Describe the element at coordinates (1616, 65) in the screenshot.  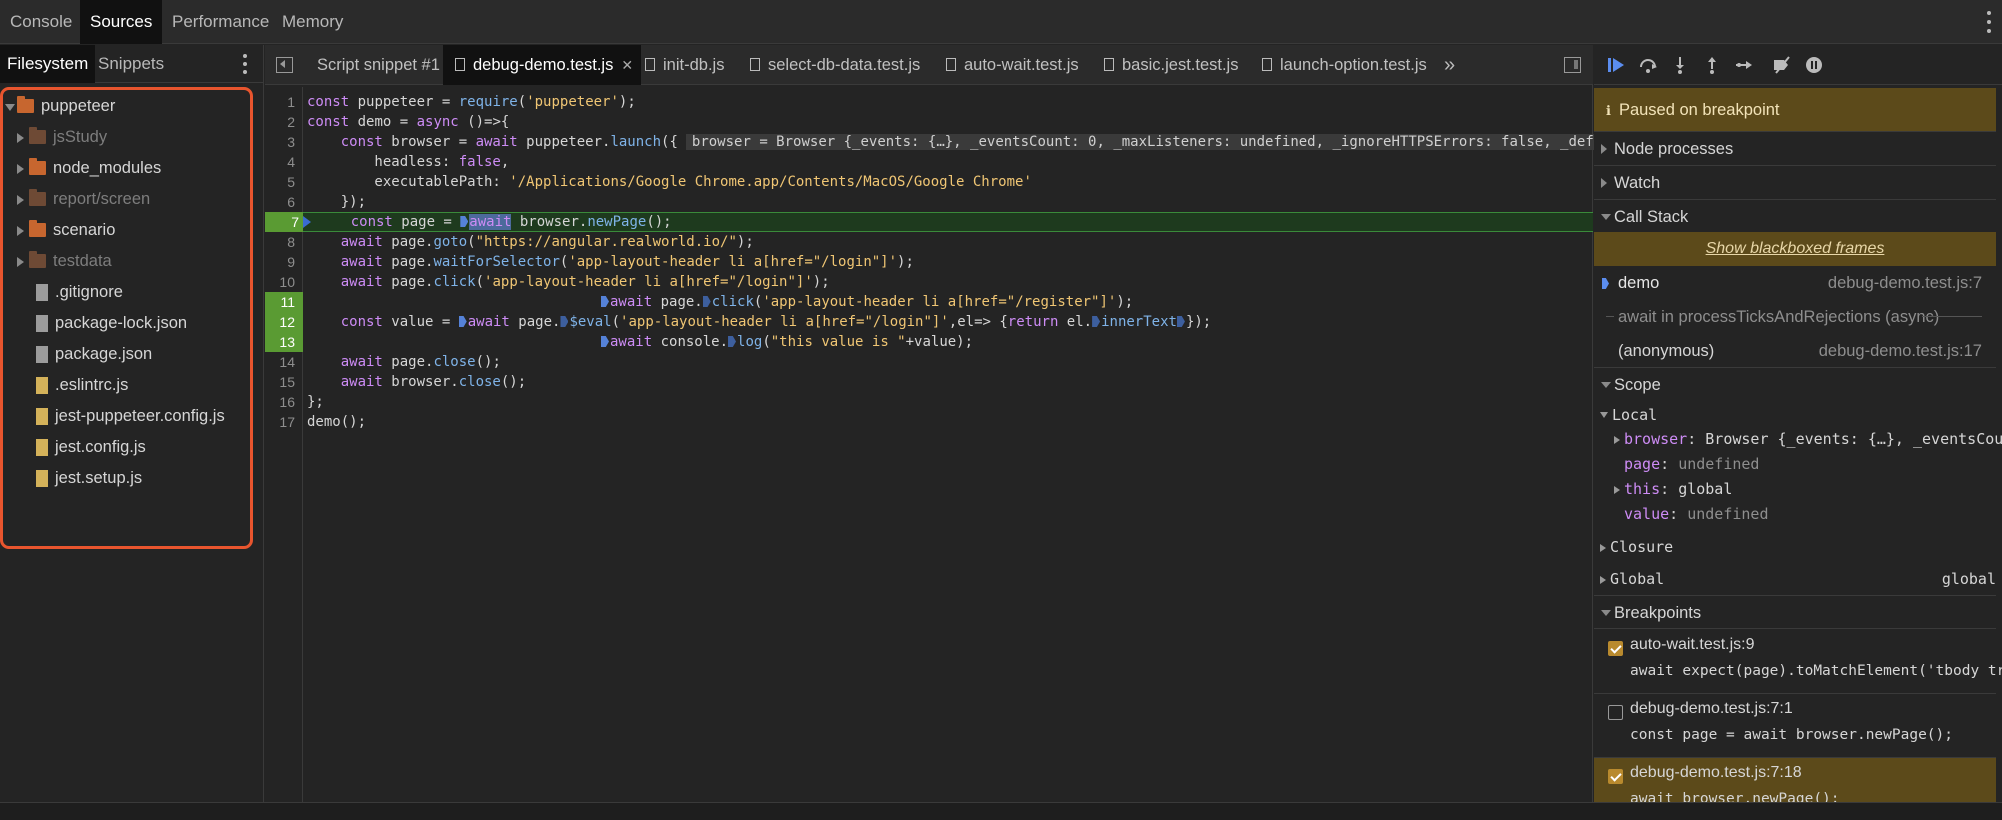
I see `resume-icon` at that location.